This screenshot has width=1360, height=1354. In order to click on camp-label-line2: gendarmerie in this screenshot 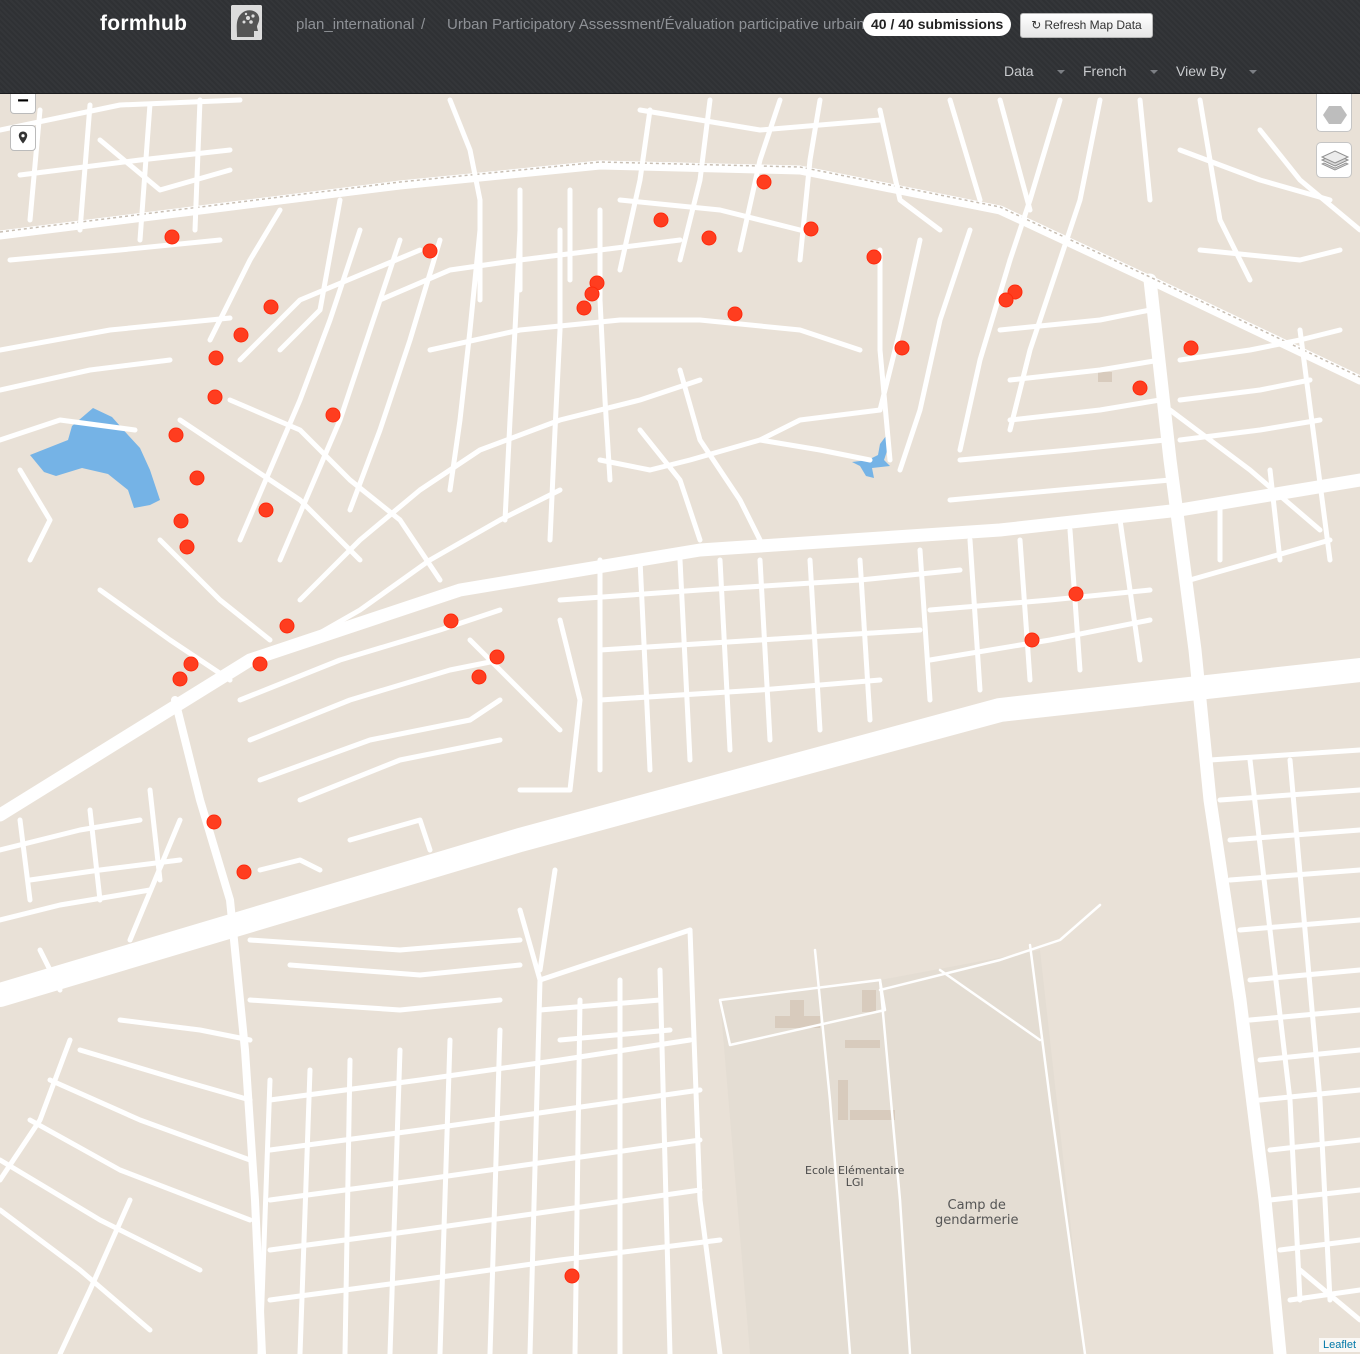, I will do `click(977, 1220)`.